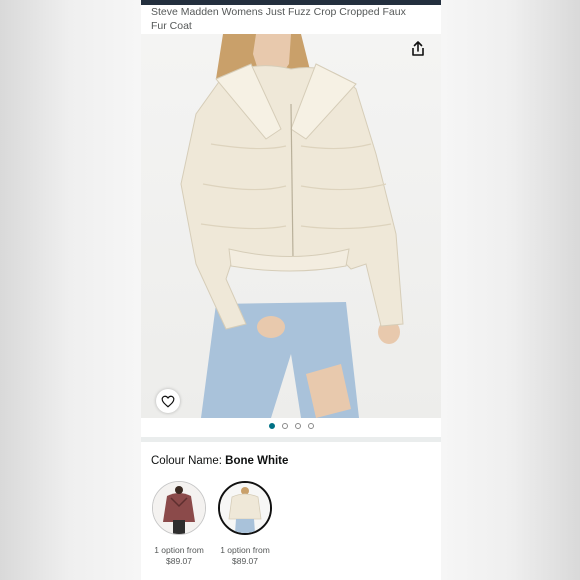 Image resolution: width=580 pixels, height=580 pixels. What do you see at coordinates (291, 439) in the screenshot?
I see `section-divider` at bounding box center [291, 439].